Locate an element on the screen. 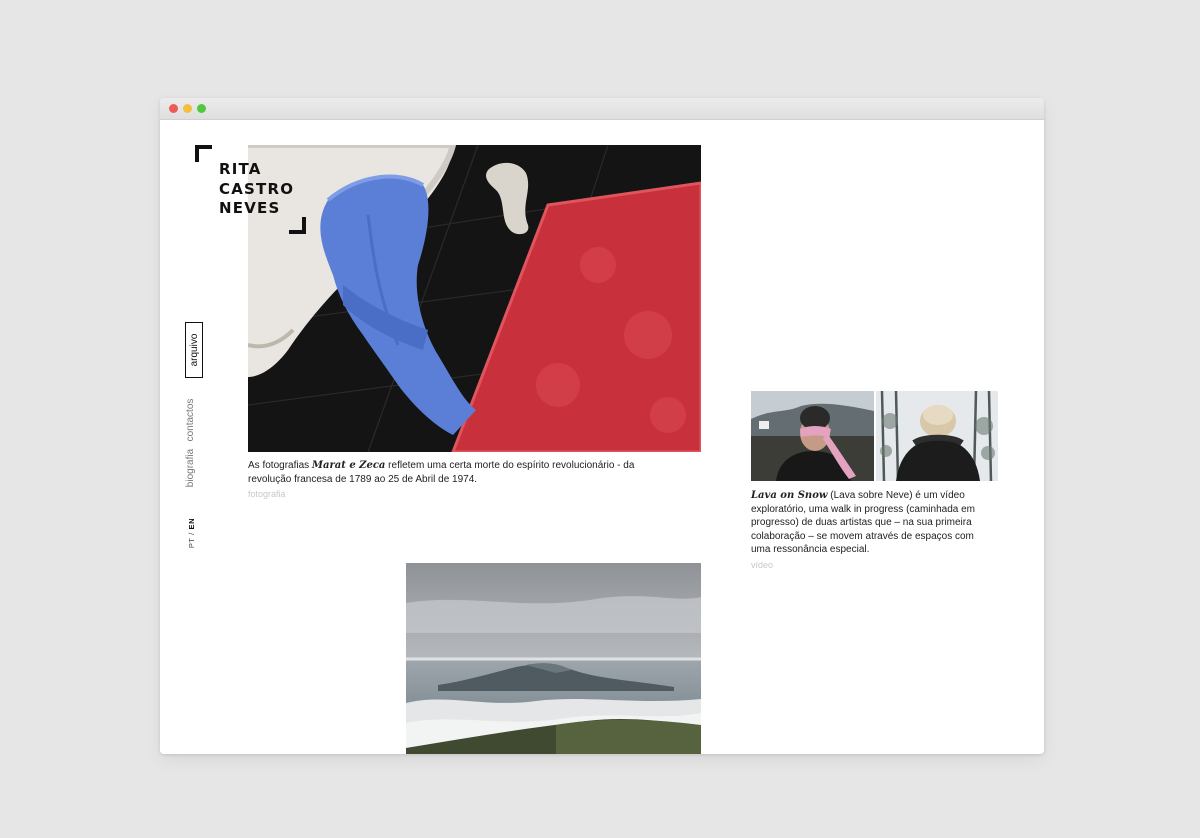 The width and height of the screenshot is (1200, 838). work-title-link: Lava on Snow is located at coordinates (789, 495).